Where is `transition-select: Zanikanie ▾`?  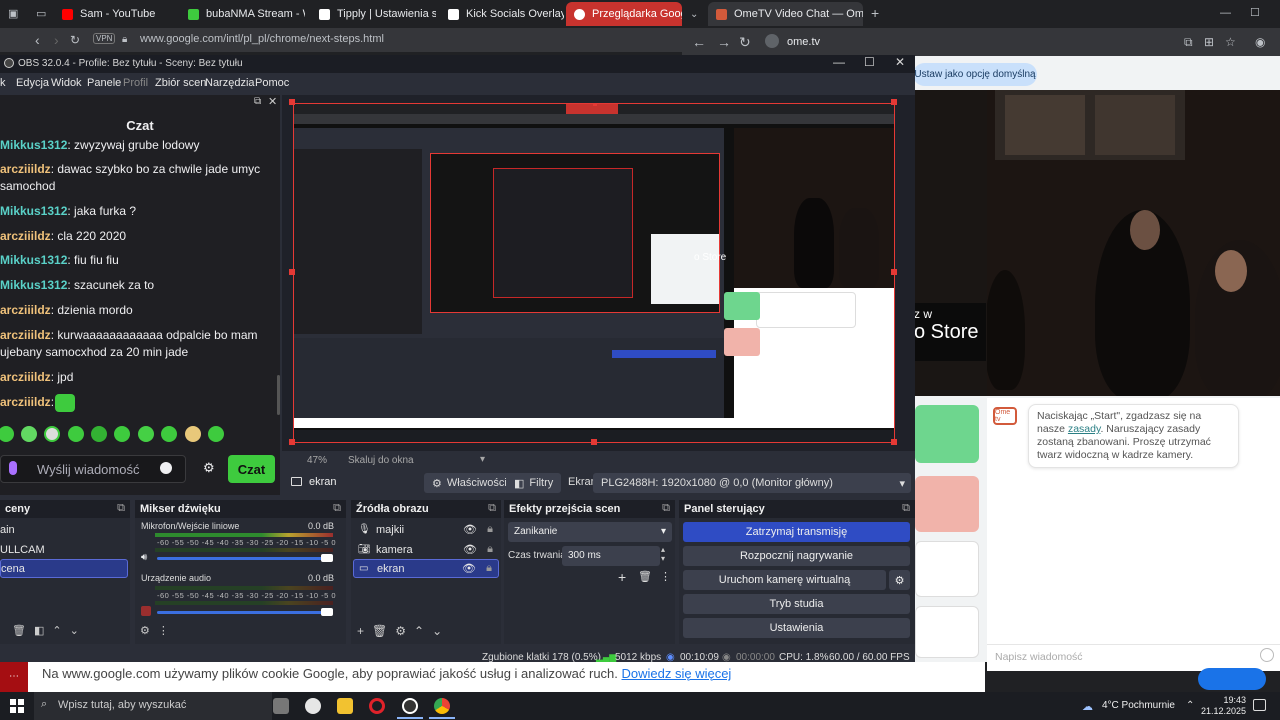
transition-select: Zanikanie ▾ is located at coordinates (590, 532).